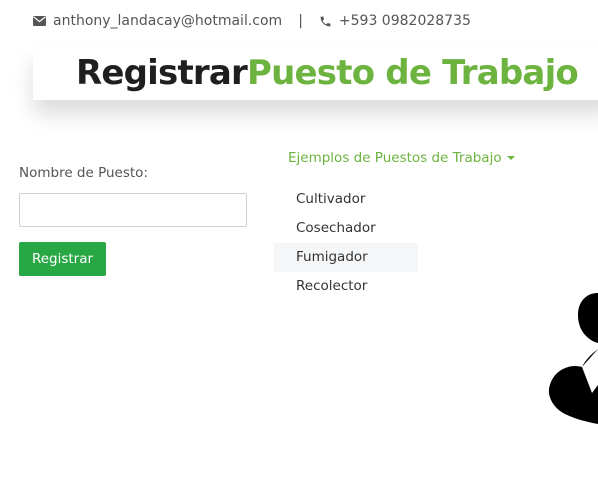  I want to click on register-button: Registrar, so click(62, 259).